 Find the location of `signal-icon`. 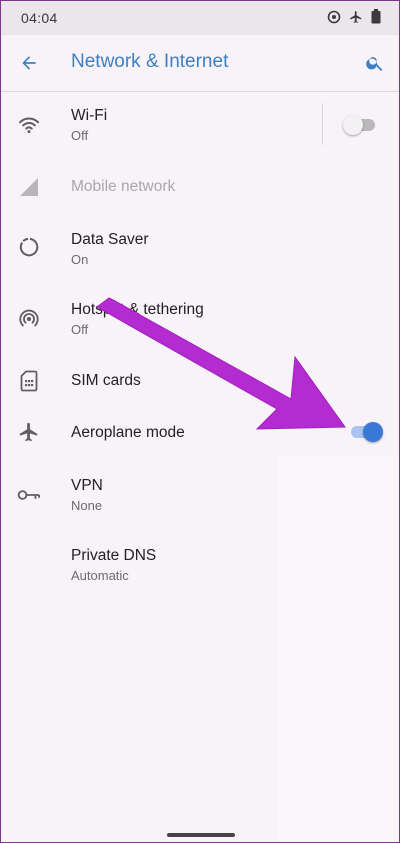

signal-icon is located at coordinates (29, 187).